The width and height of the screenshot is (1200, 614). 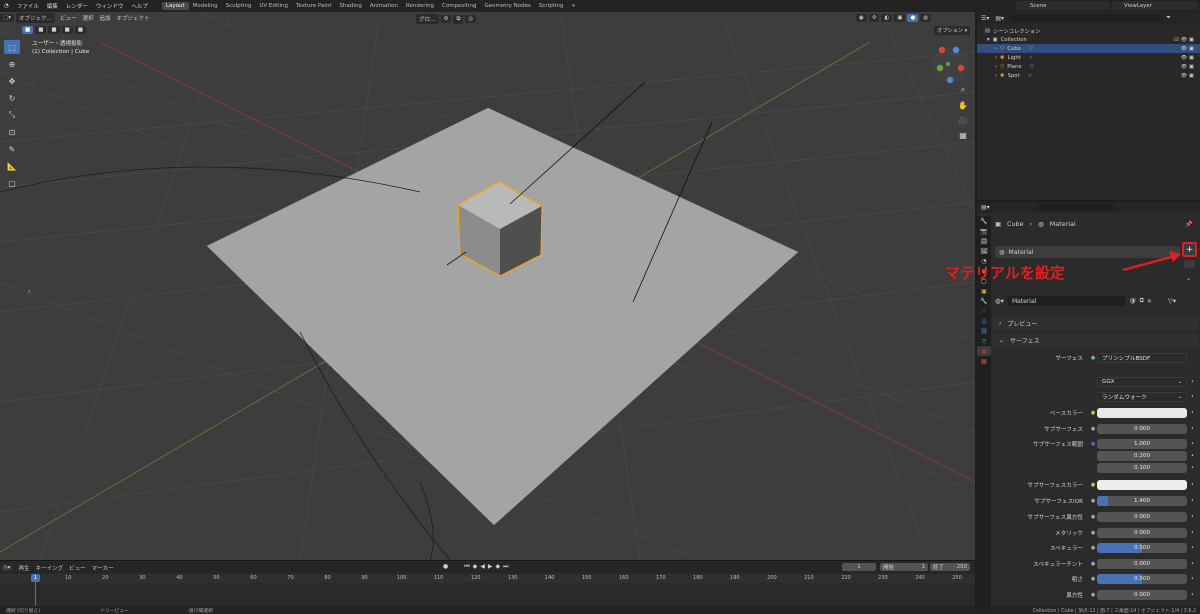 I want to click on properties-search-input, so click(x=1076, y=207).